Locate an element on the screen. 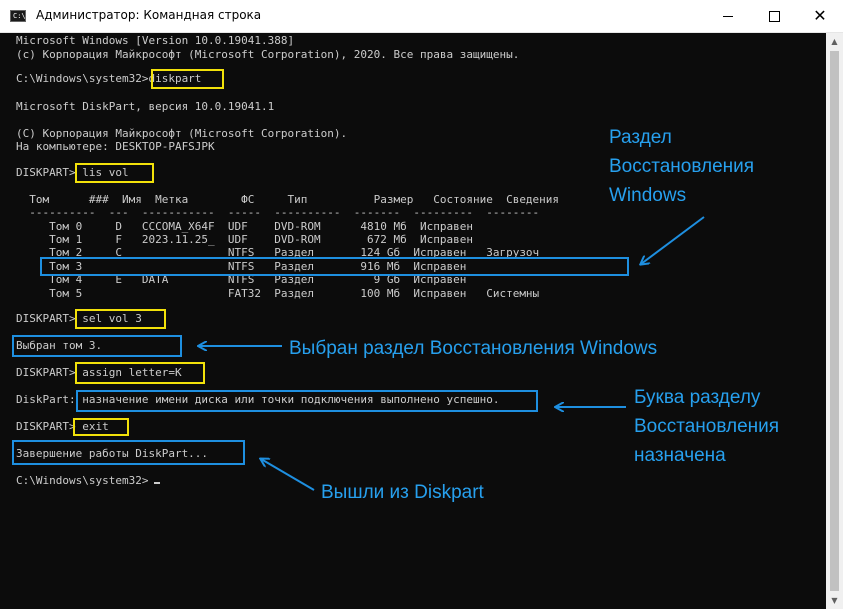 The height and width of the screenshot is (609, 843). annotation-recovery-partition: Раздел Восстановления Windows is located at coordinates (682, 166).